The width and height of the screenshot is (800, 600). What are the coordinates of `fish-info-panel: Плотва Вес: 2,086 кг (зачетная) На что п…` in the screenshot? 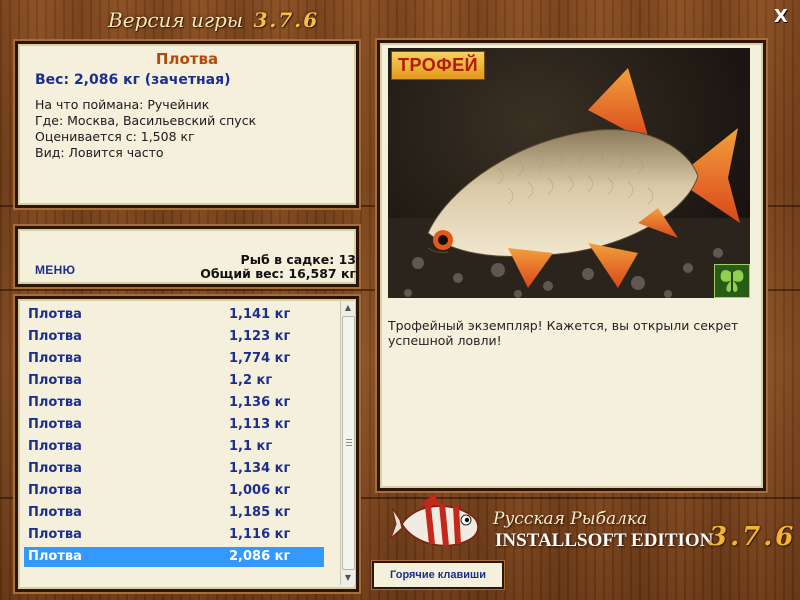 It's located at (187, 124).